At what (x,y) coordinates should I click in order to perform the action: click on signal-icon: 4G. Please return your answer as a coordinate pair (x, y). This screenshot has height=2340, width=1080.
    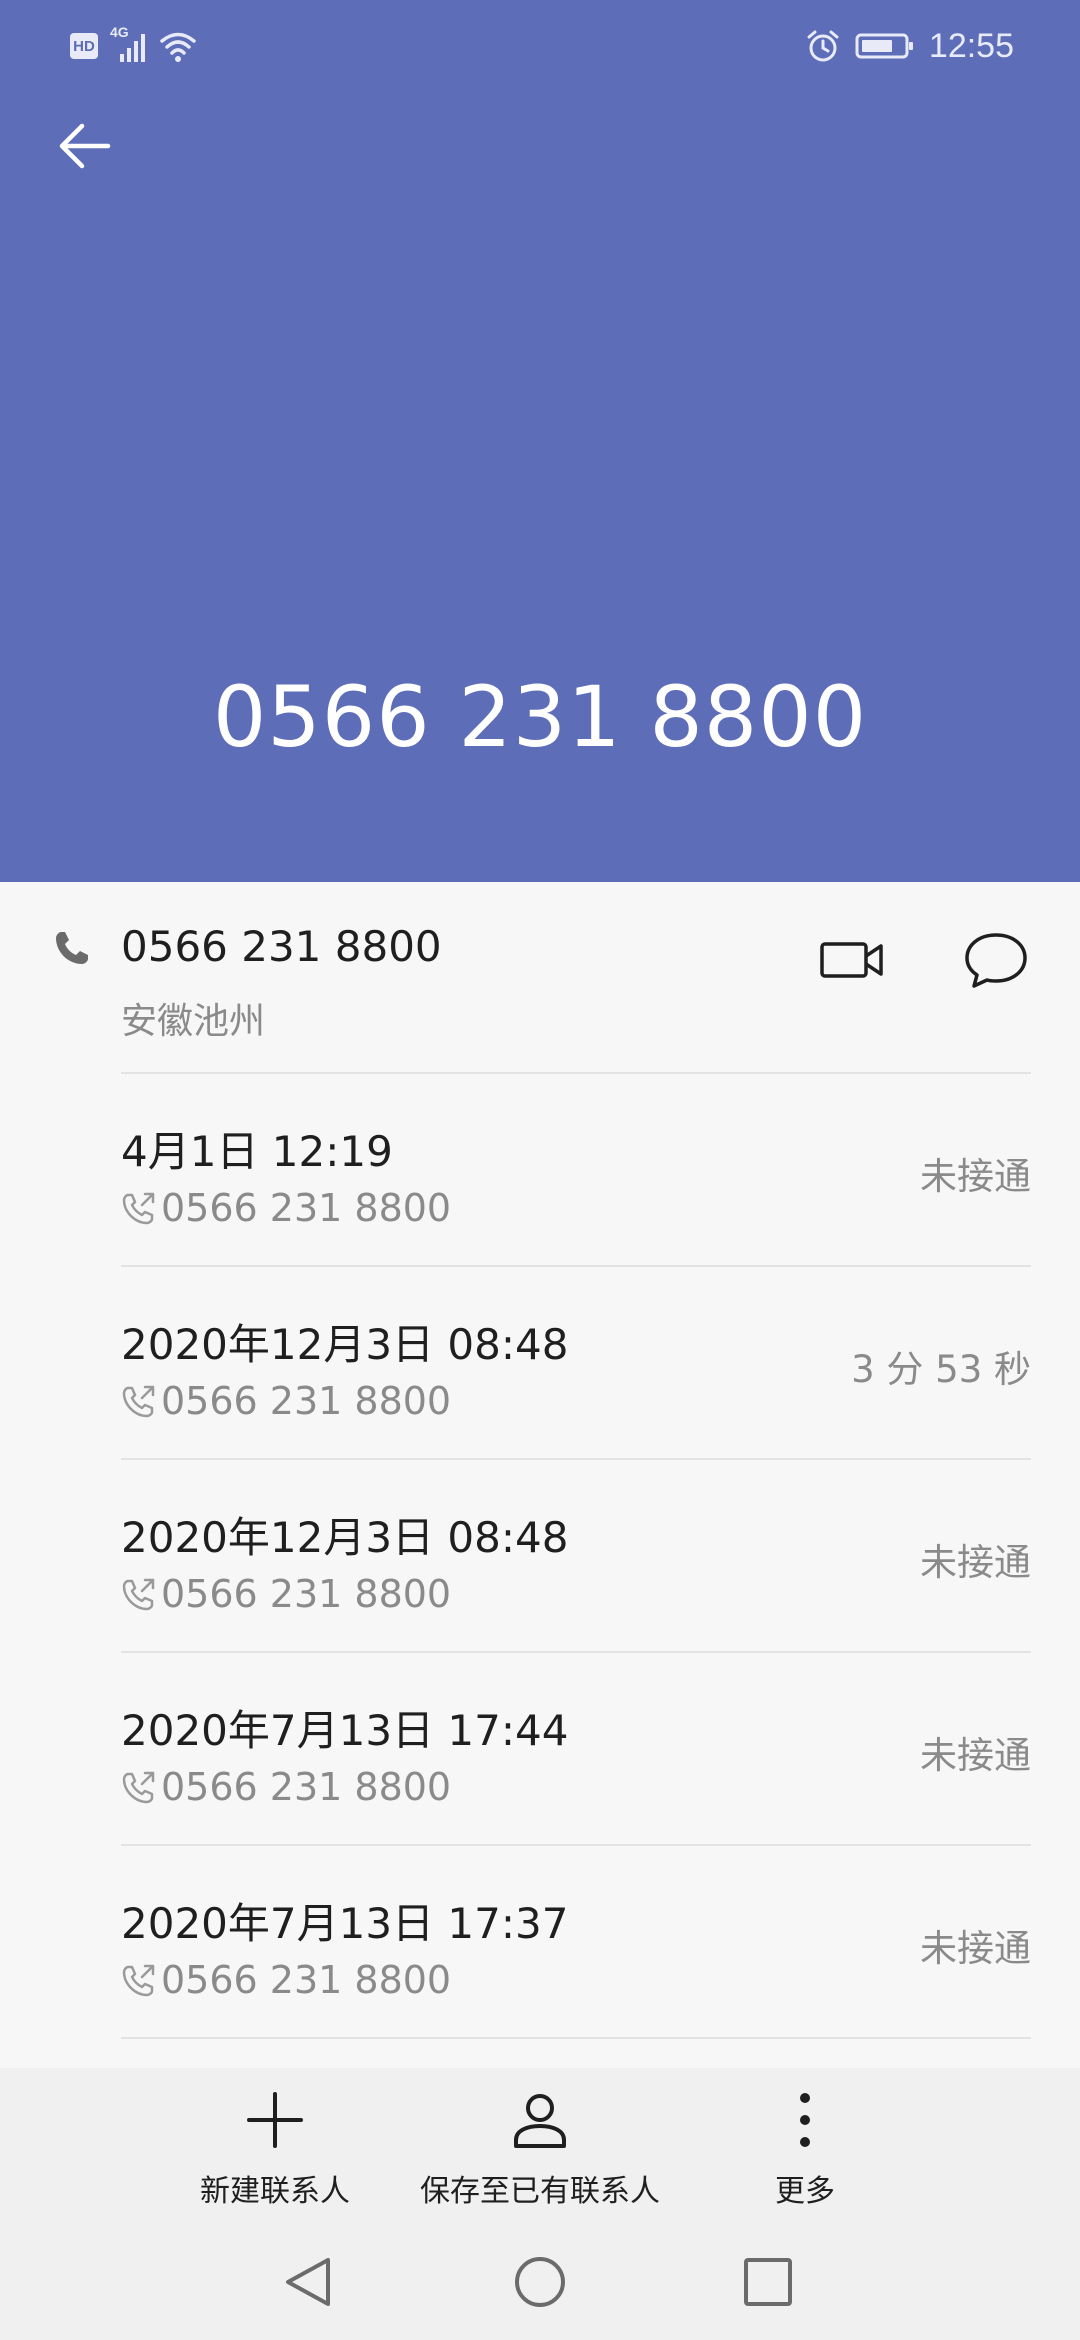
    Looking at the image, I should click on (128, 45).